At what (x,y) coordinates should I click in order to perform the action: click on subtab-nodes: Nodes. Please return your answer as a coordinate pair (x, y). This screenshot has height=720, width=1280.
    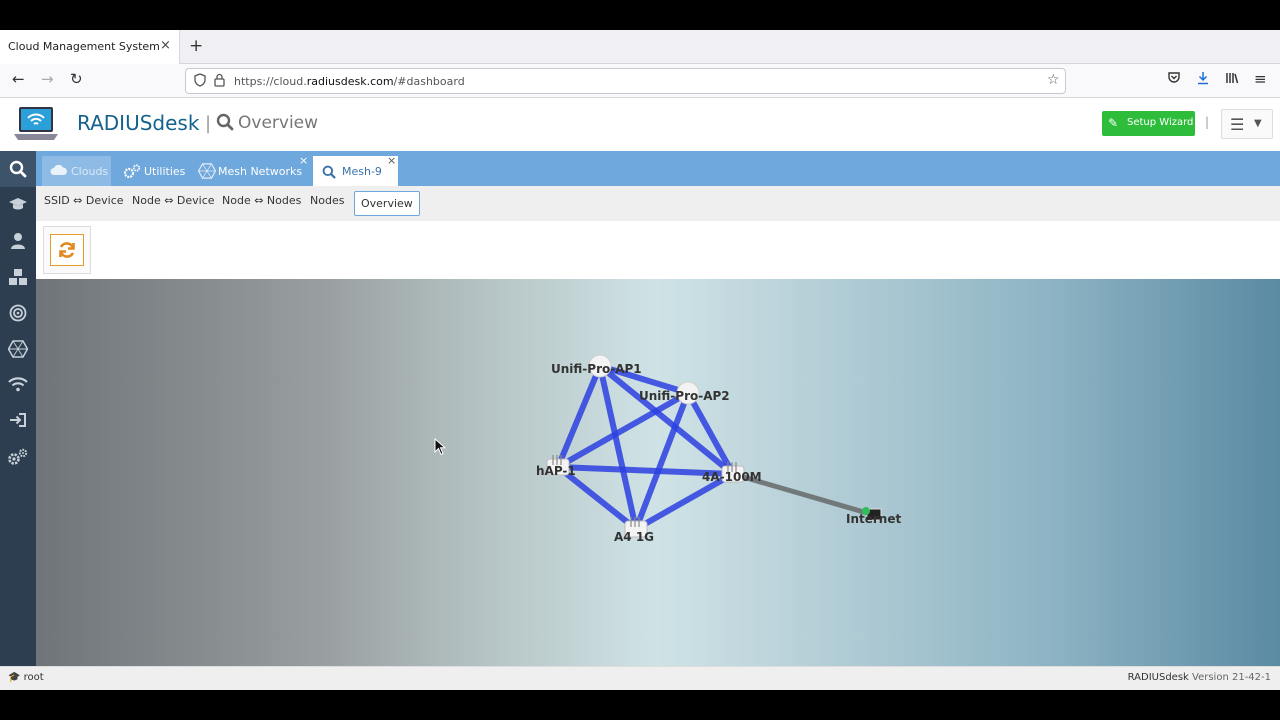
    Looking at the image, I should click on (327, 200).